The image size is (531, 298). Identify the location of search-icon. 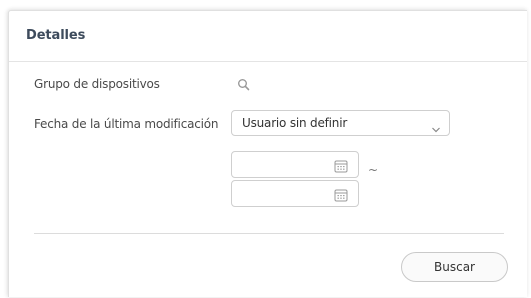
(244, 84).